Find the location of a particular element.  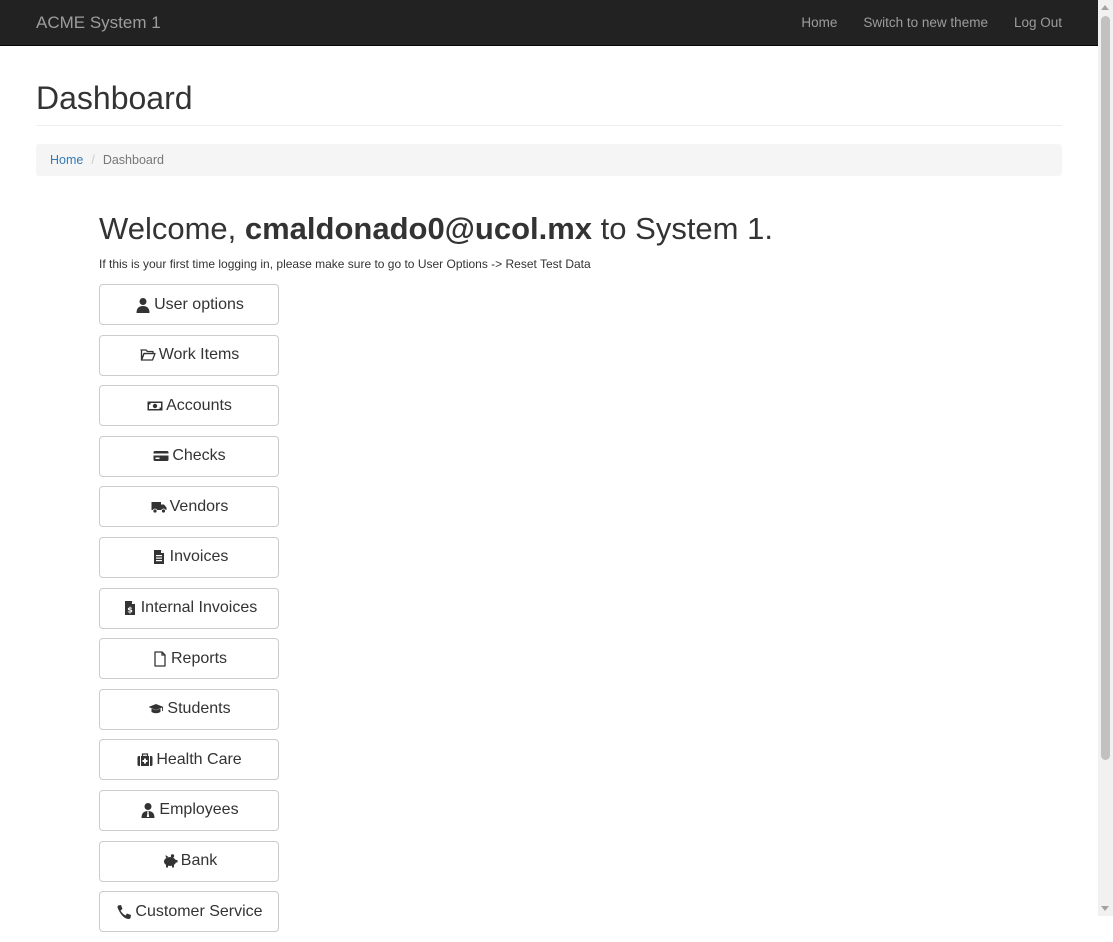

nav-home-link: Home is located at coordinates (819, 23).